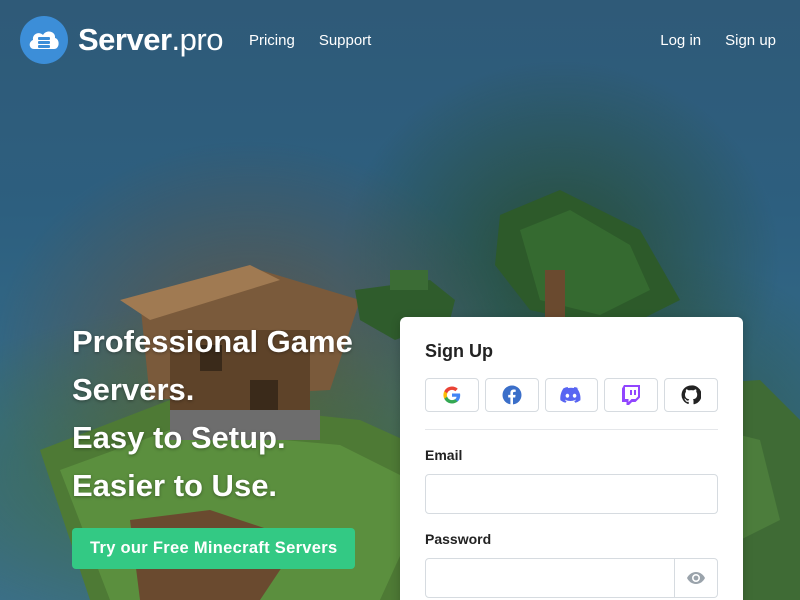  Describe the element at coordinates (197, 39) in the screenshot. I see `brand-name-suffix: .pro` at that location.